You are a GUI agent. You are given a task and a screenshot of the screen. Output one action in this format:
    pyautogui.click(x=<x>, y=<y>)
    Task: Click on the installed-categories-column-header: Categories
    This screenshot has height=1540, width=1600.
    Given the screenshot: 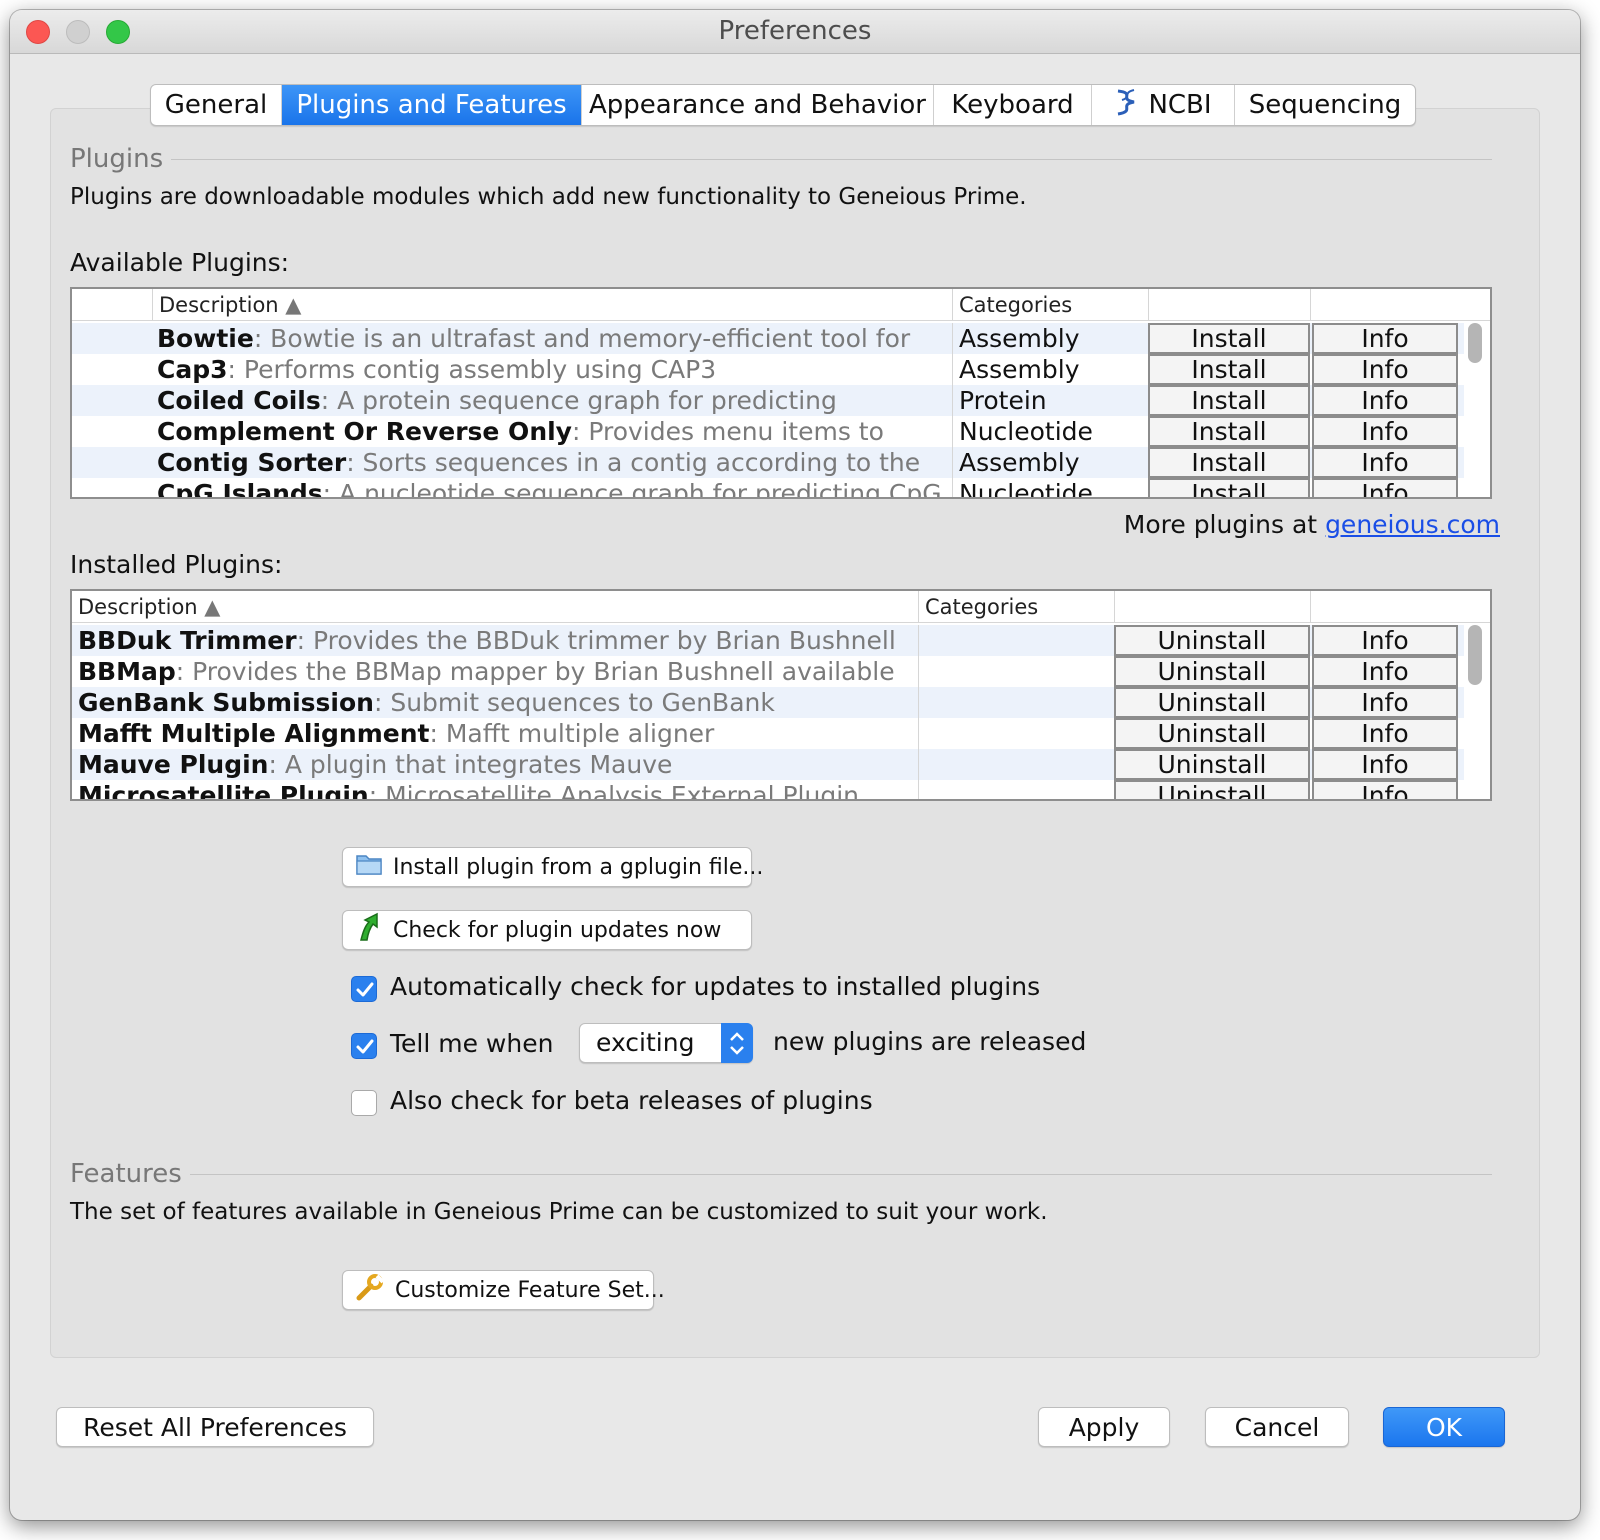 What is the action you would take?
    pyautogui.click(x=1016, y=607)
    